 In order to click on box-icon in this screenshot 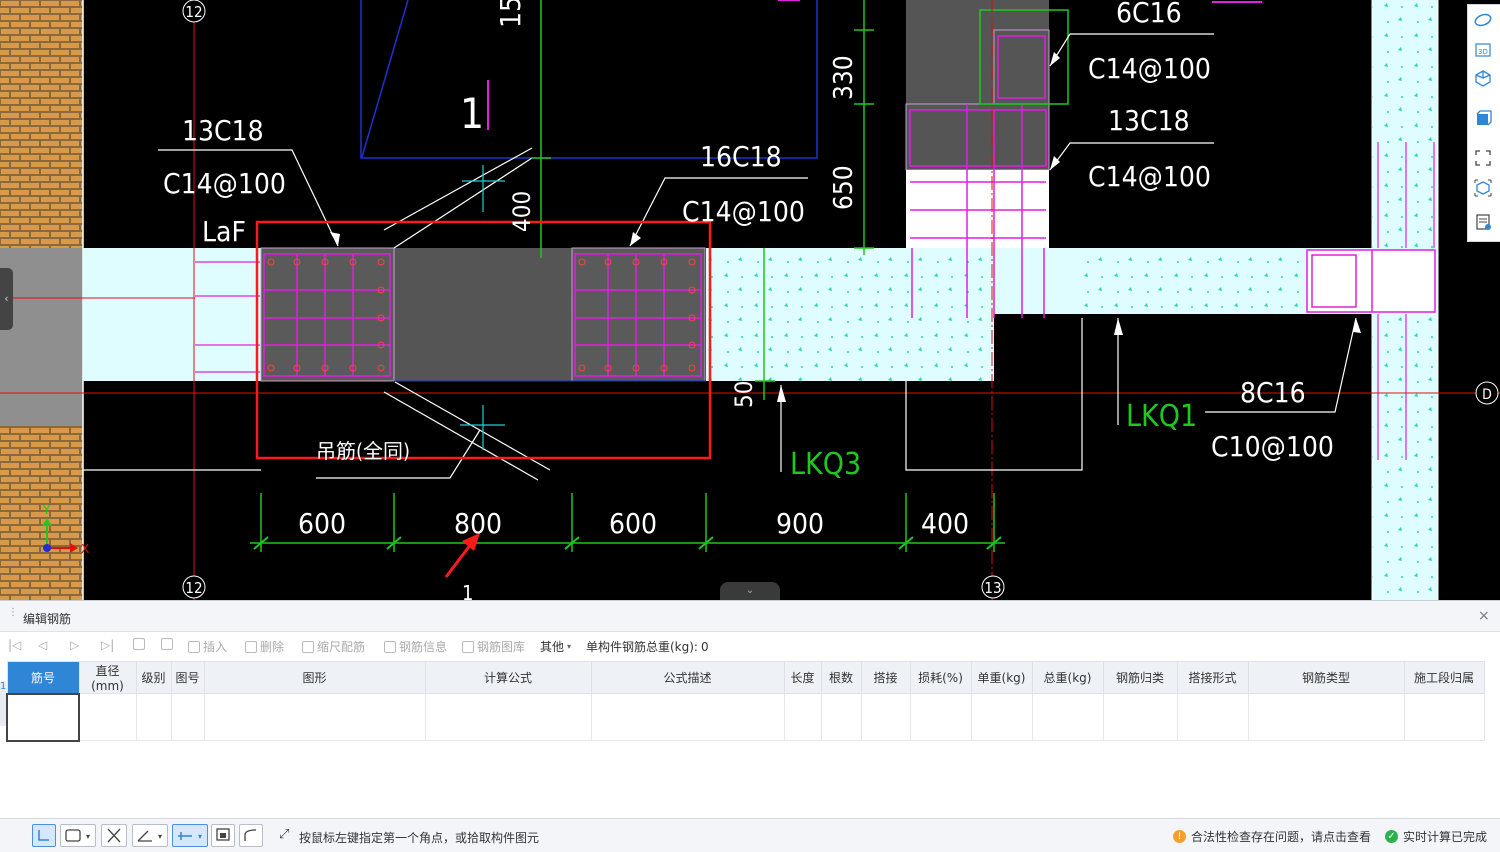, I will do `click(1485, 120)`.